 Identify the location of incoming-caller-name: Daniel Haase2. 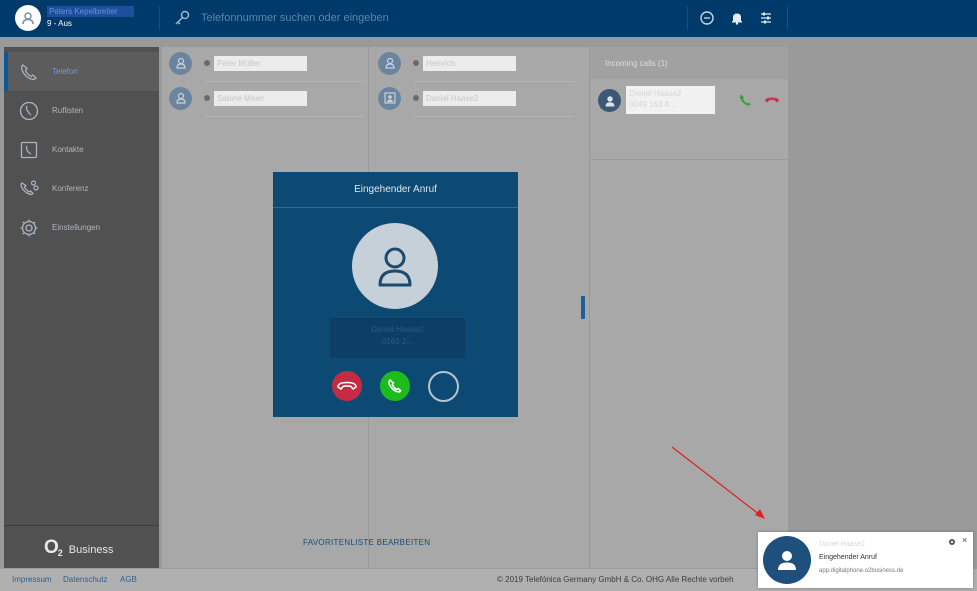
(655, 93).